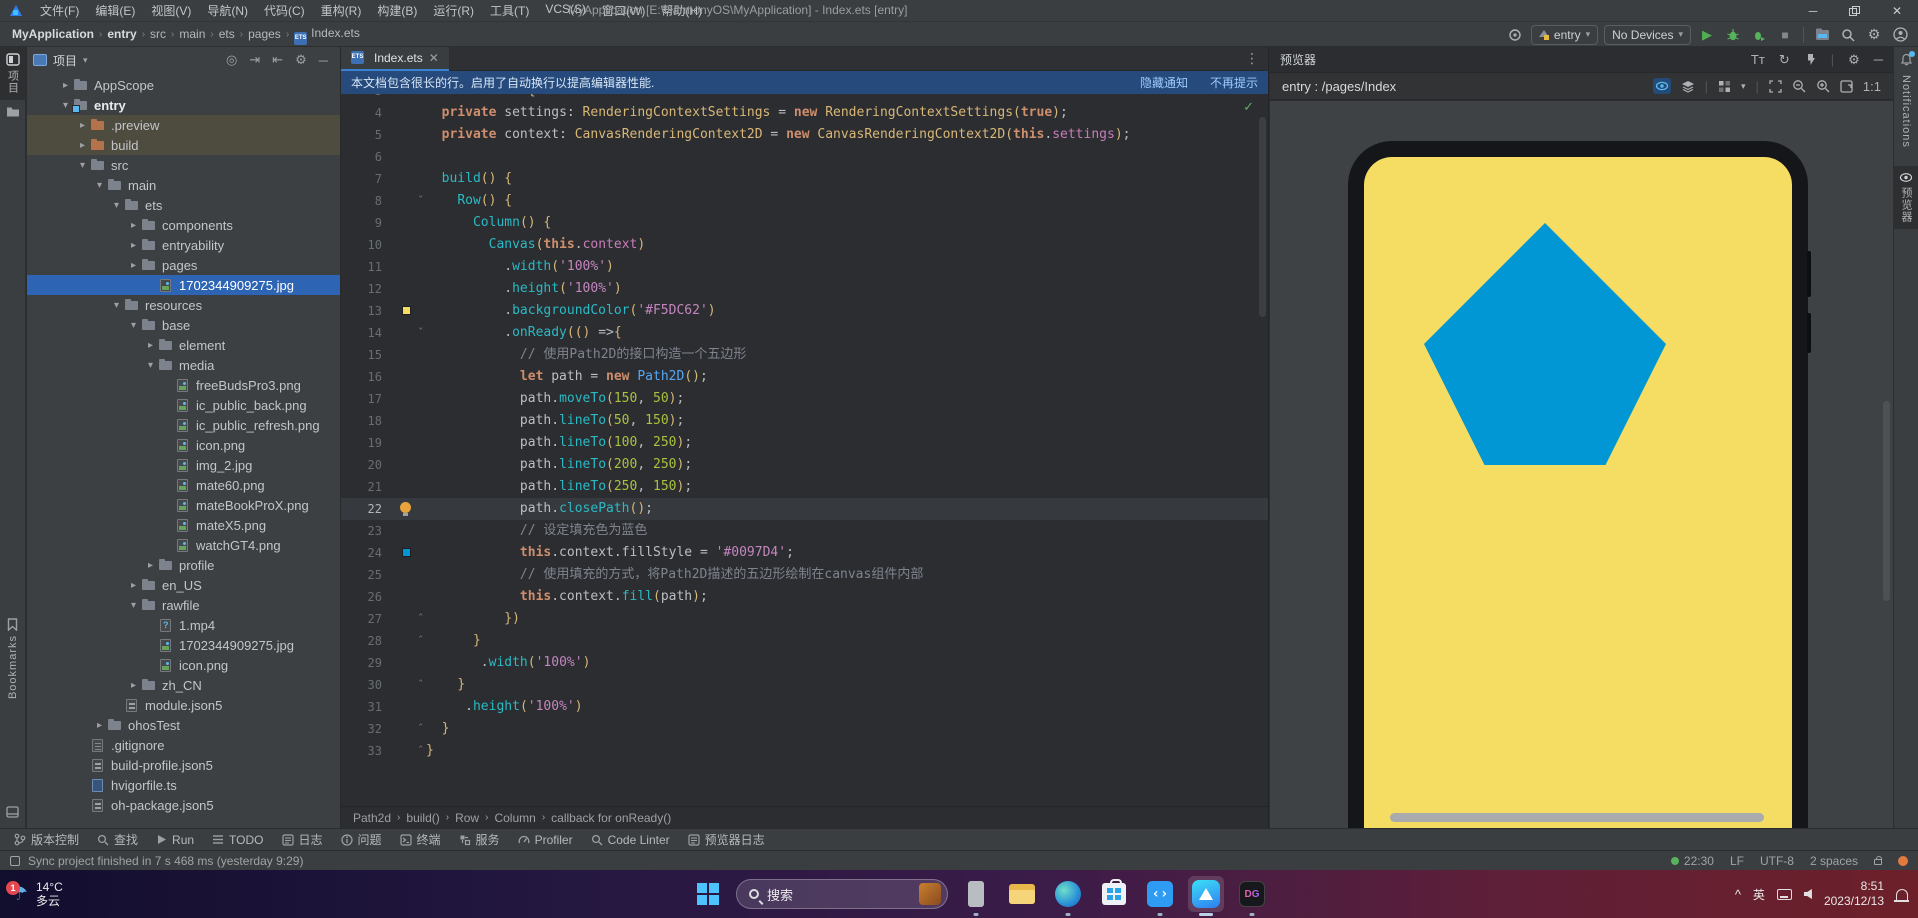  What do you see at coordinates (453, 10) in the screenshot?
I see `menu-item: 运行(R)` at bounding box center [453, 10].